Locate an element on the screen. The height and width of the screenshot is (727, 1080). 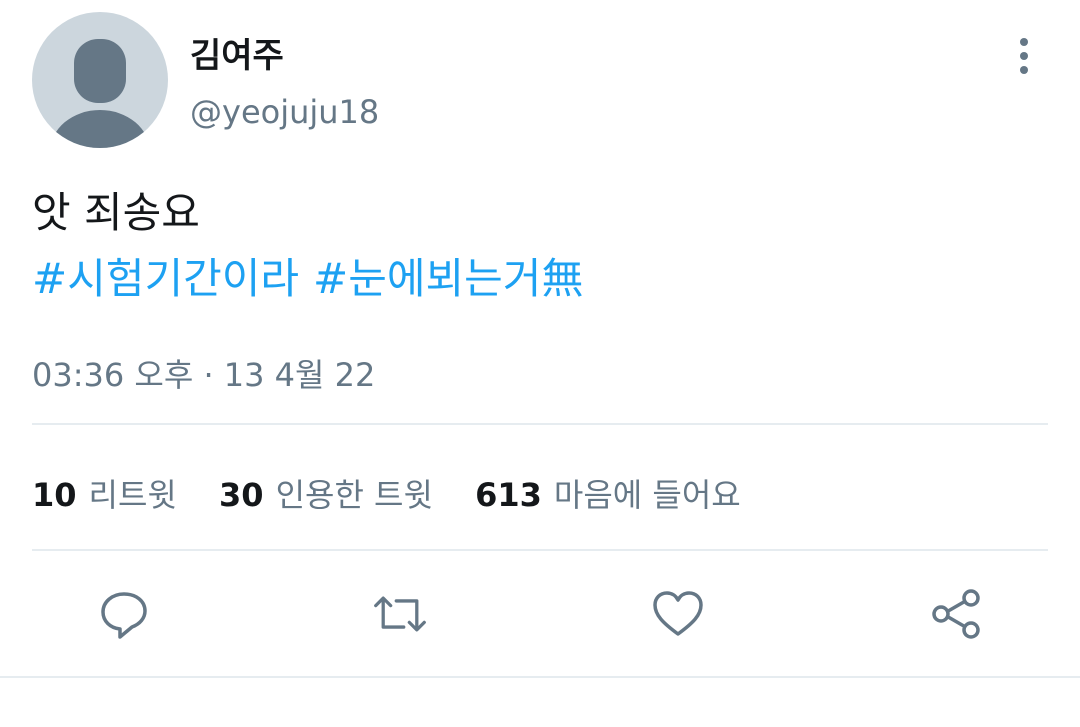
more-options-button is located at coordinates (1024, 56).